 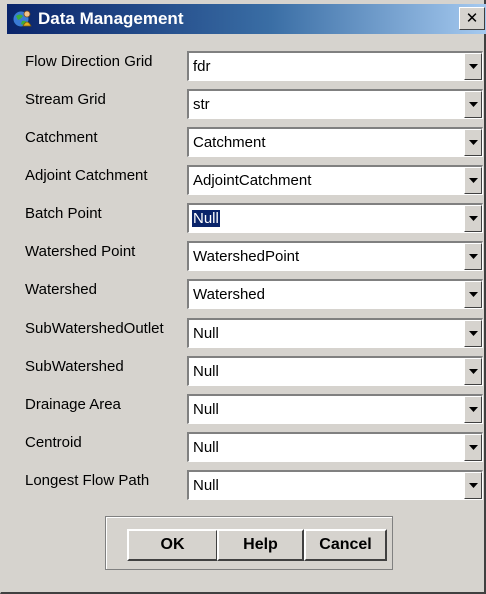 What do you see at coordinates (335, 447) in the screenshot?
I see `centroid-combo: Null` at bounding box center [335, 447].